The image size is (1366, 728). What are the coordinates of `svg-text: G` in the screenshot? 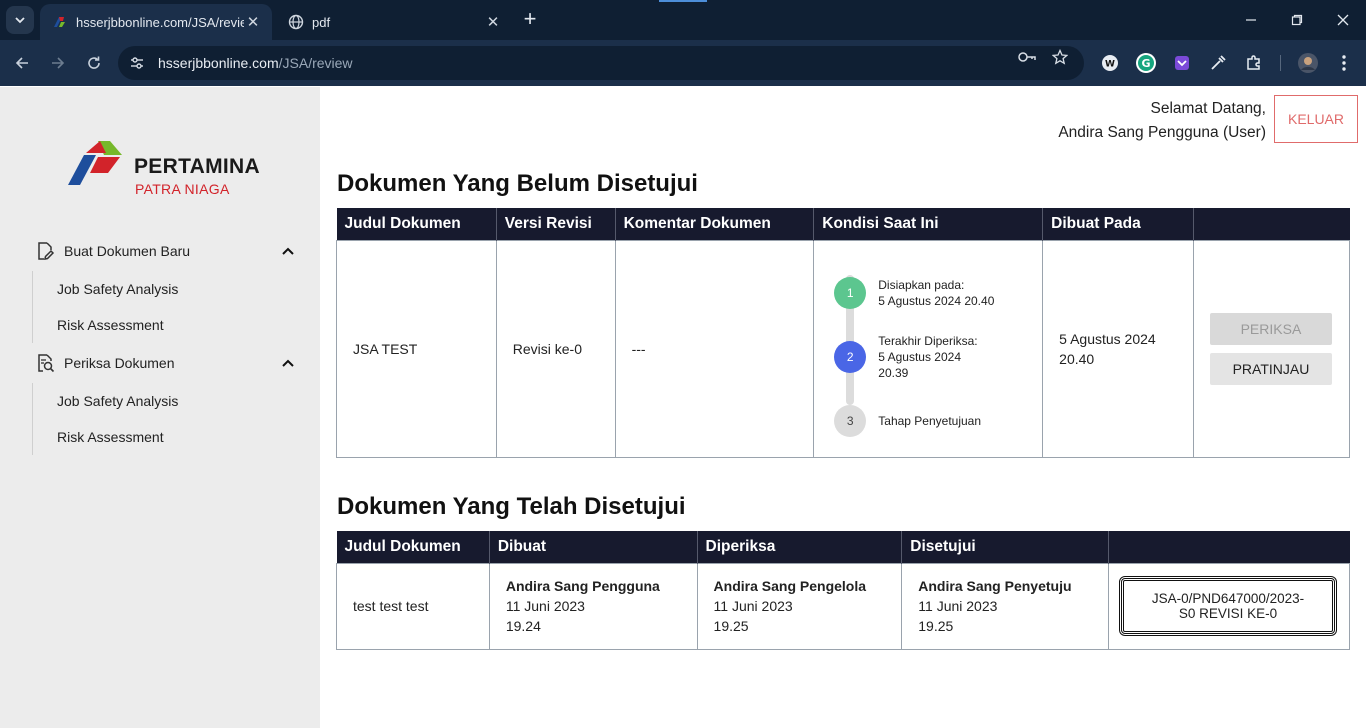 It's located at (1145, 63).